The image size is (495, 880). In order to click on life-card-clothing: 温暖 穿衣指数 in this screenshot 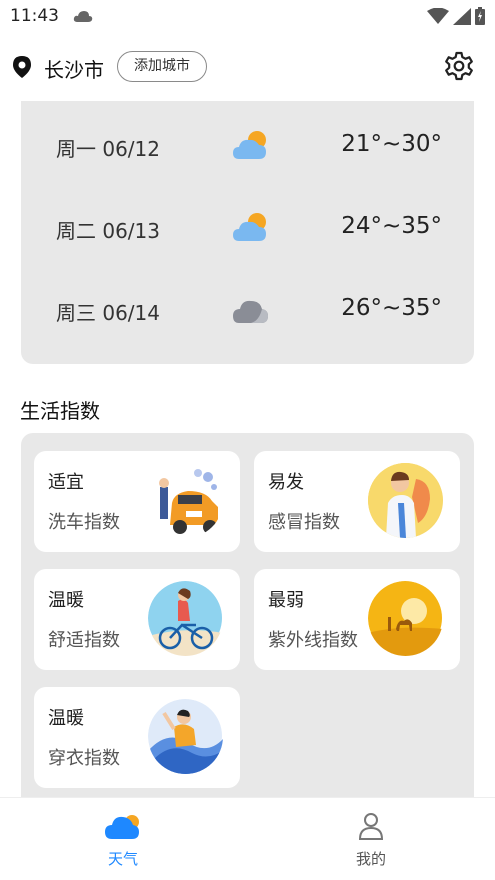, I will do `click(137, 737)`.